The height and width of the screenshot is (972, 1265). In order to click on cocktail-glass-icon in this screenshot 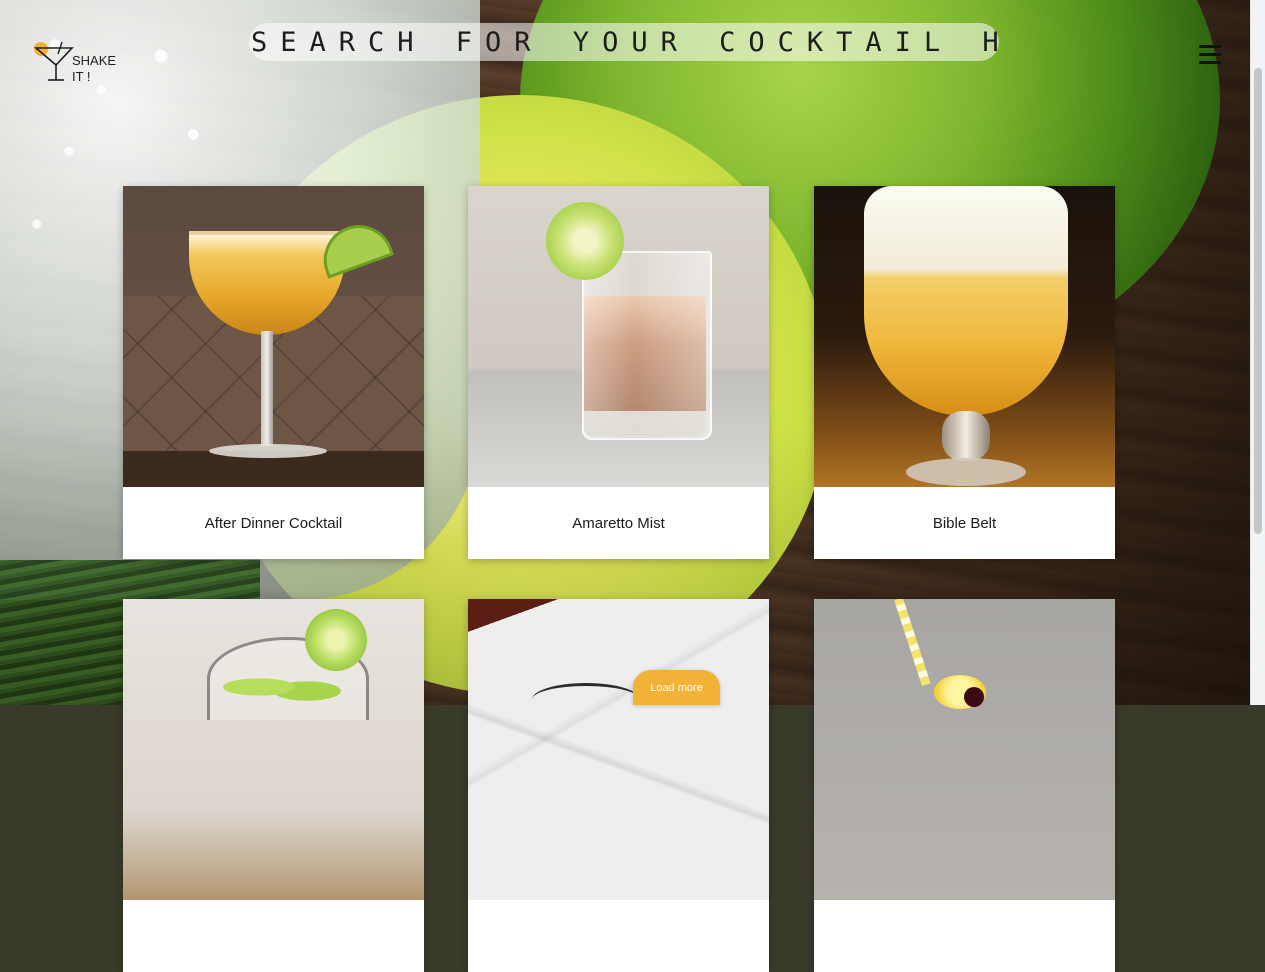, I will do `click(53, 61)`.